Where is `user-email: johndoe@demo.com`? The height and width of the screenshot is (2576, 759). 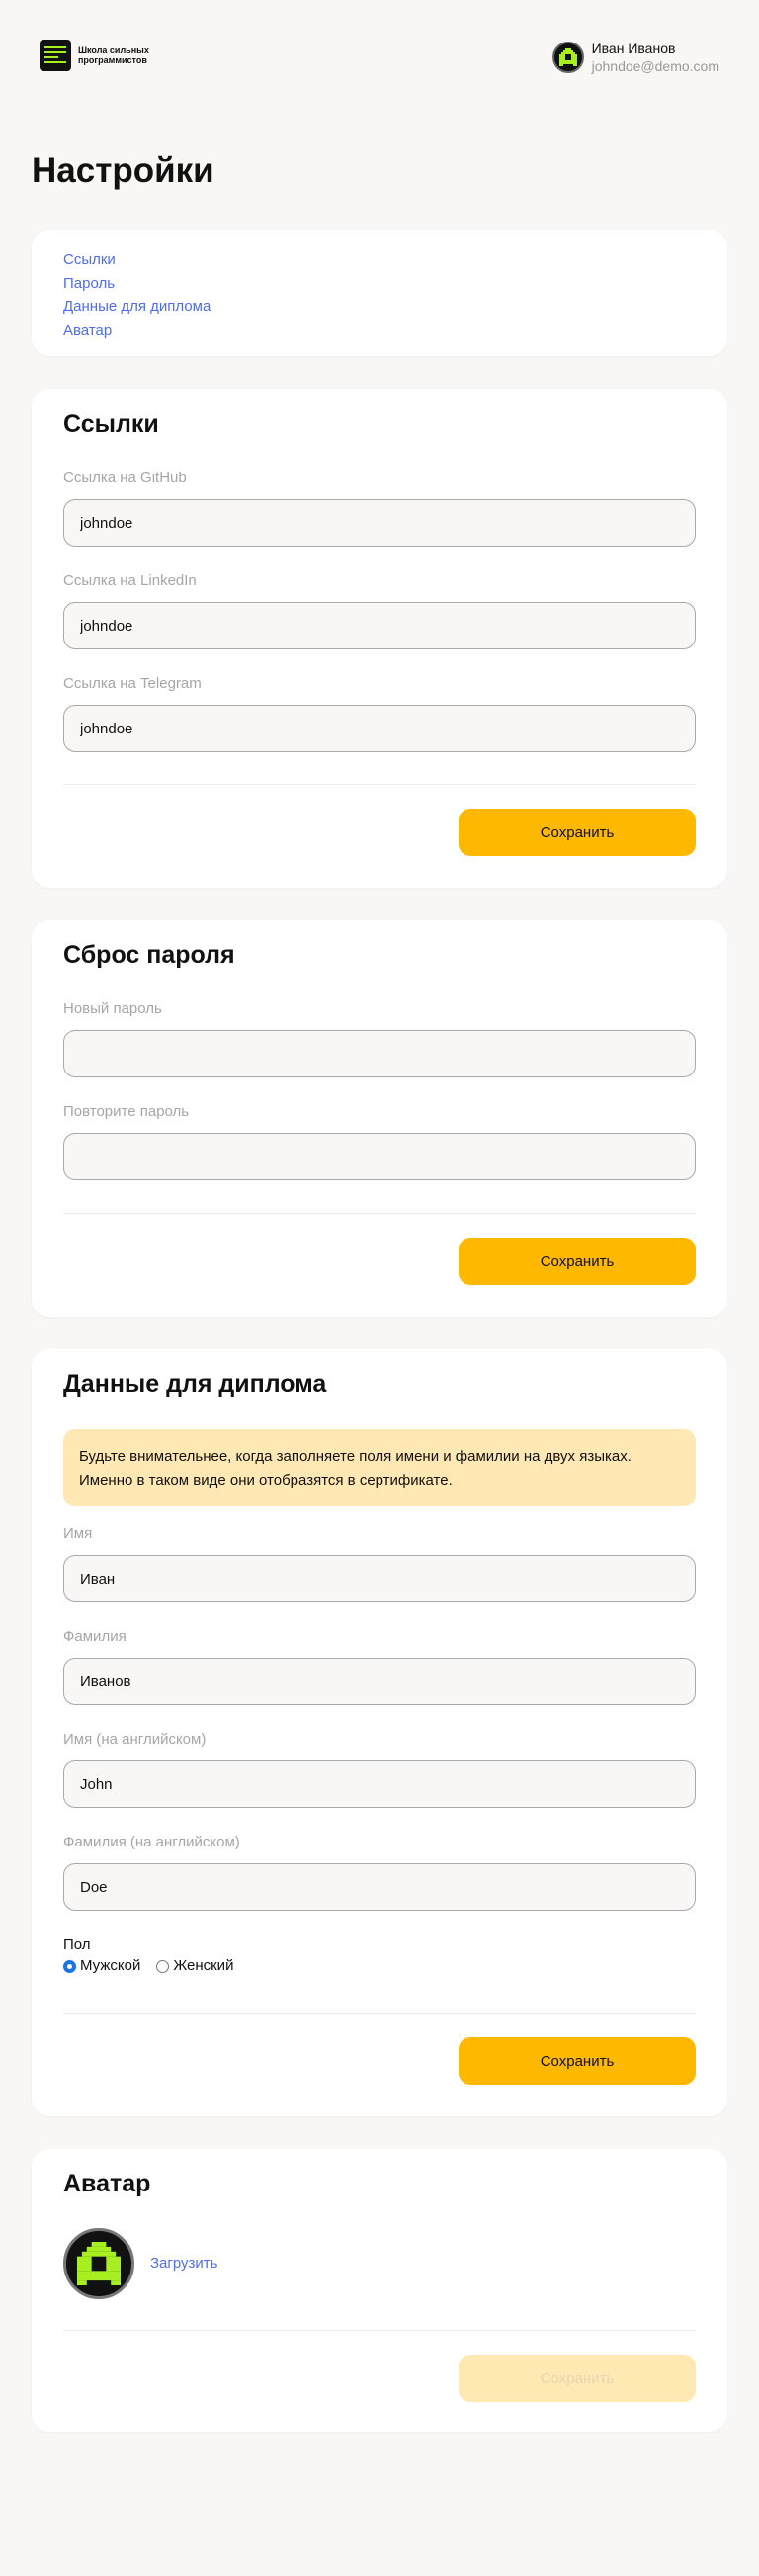 user-email: johndoe@demo.com is located at coordinates (655, 66).